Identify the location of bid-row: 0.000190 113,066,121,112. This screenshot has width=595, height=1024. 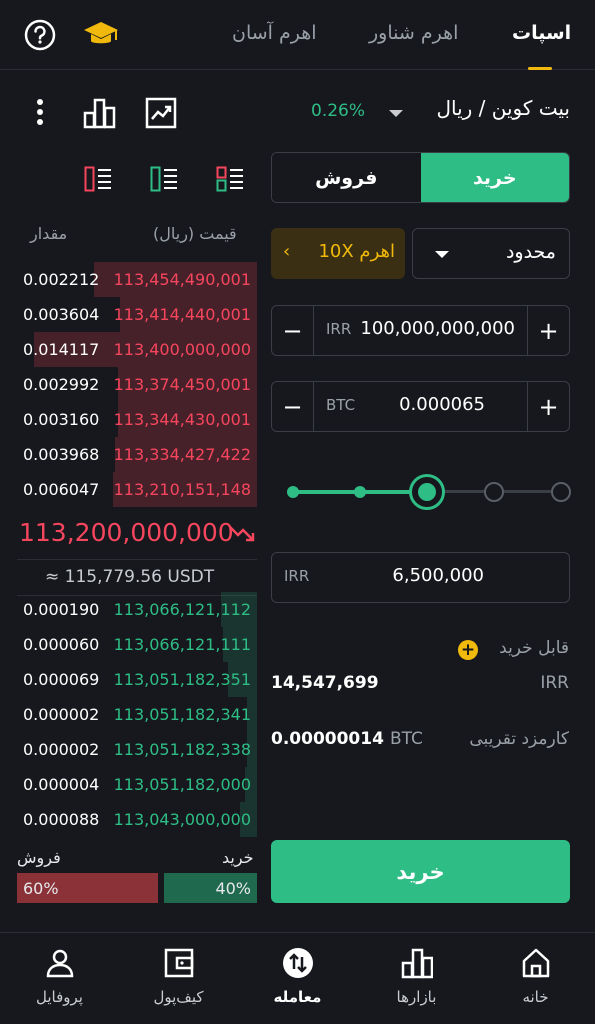
(137, 609).